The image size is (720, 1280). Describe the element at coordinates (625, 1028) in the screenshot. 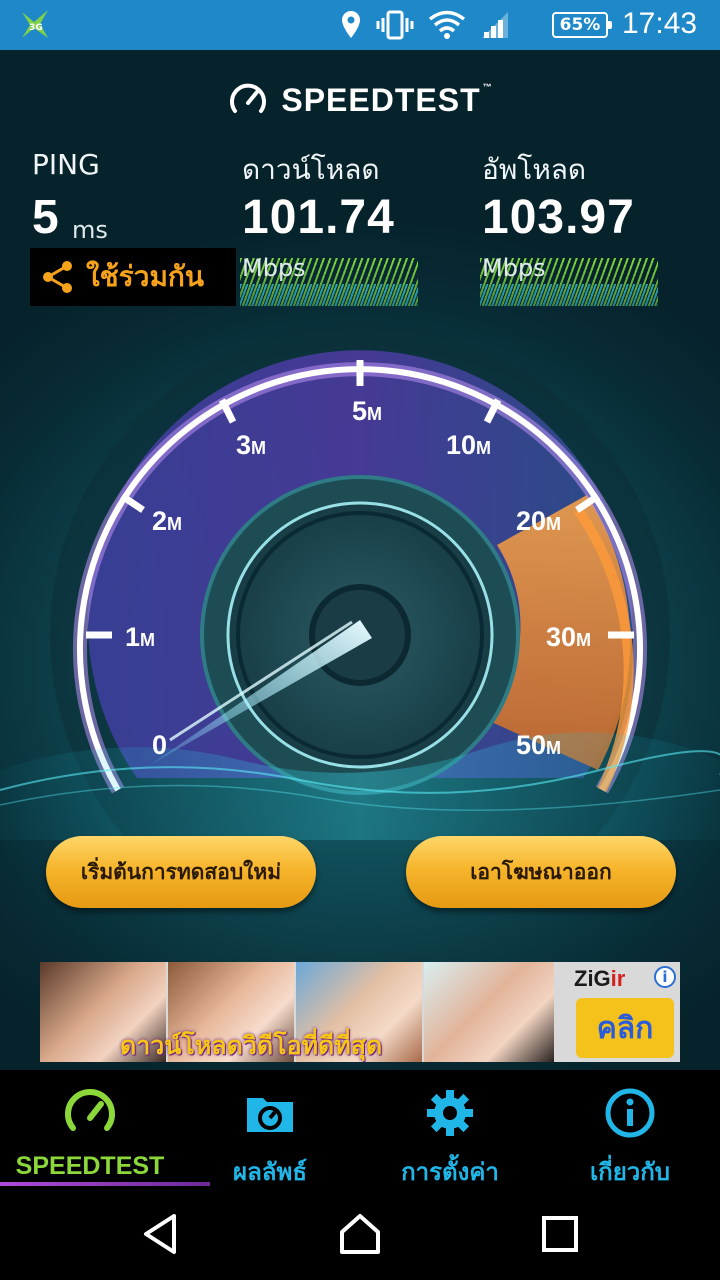

I see `ad-cta-button: คลิก` at that location.